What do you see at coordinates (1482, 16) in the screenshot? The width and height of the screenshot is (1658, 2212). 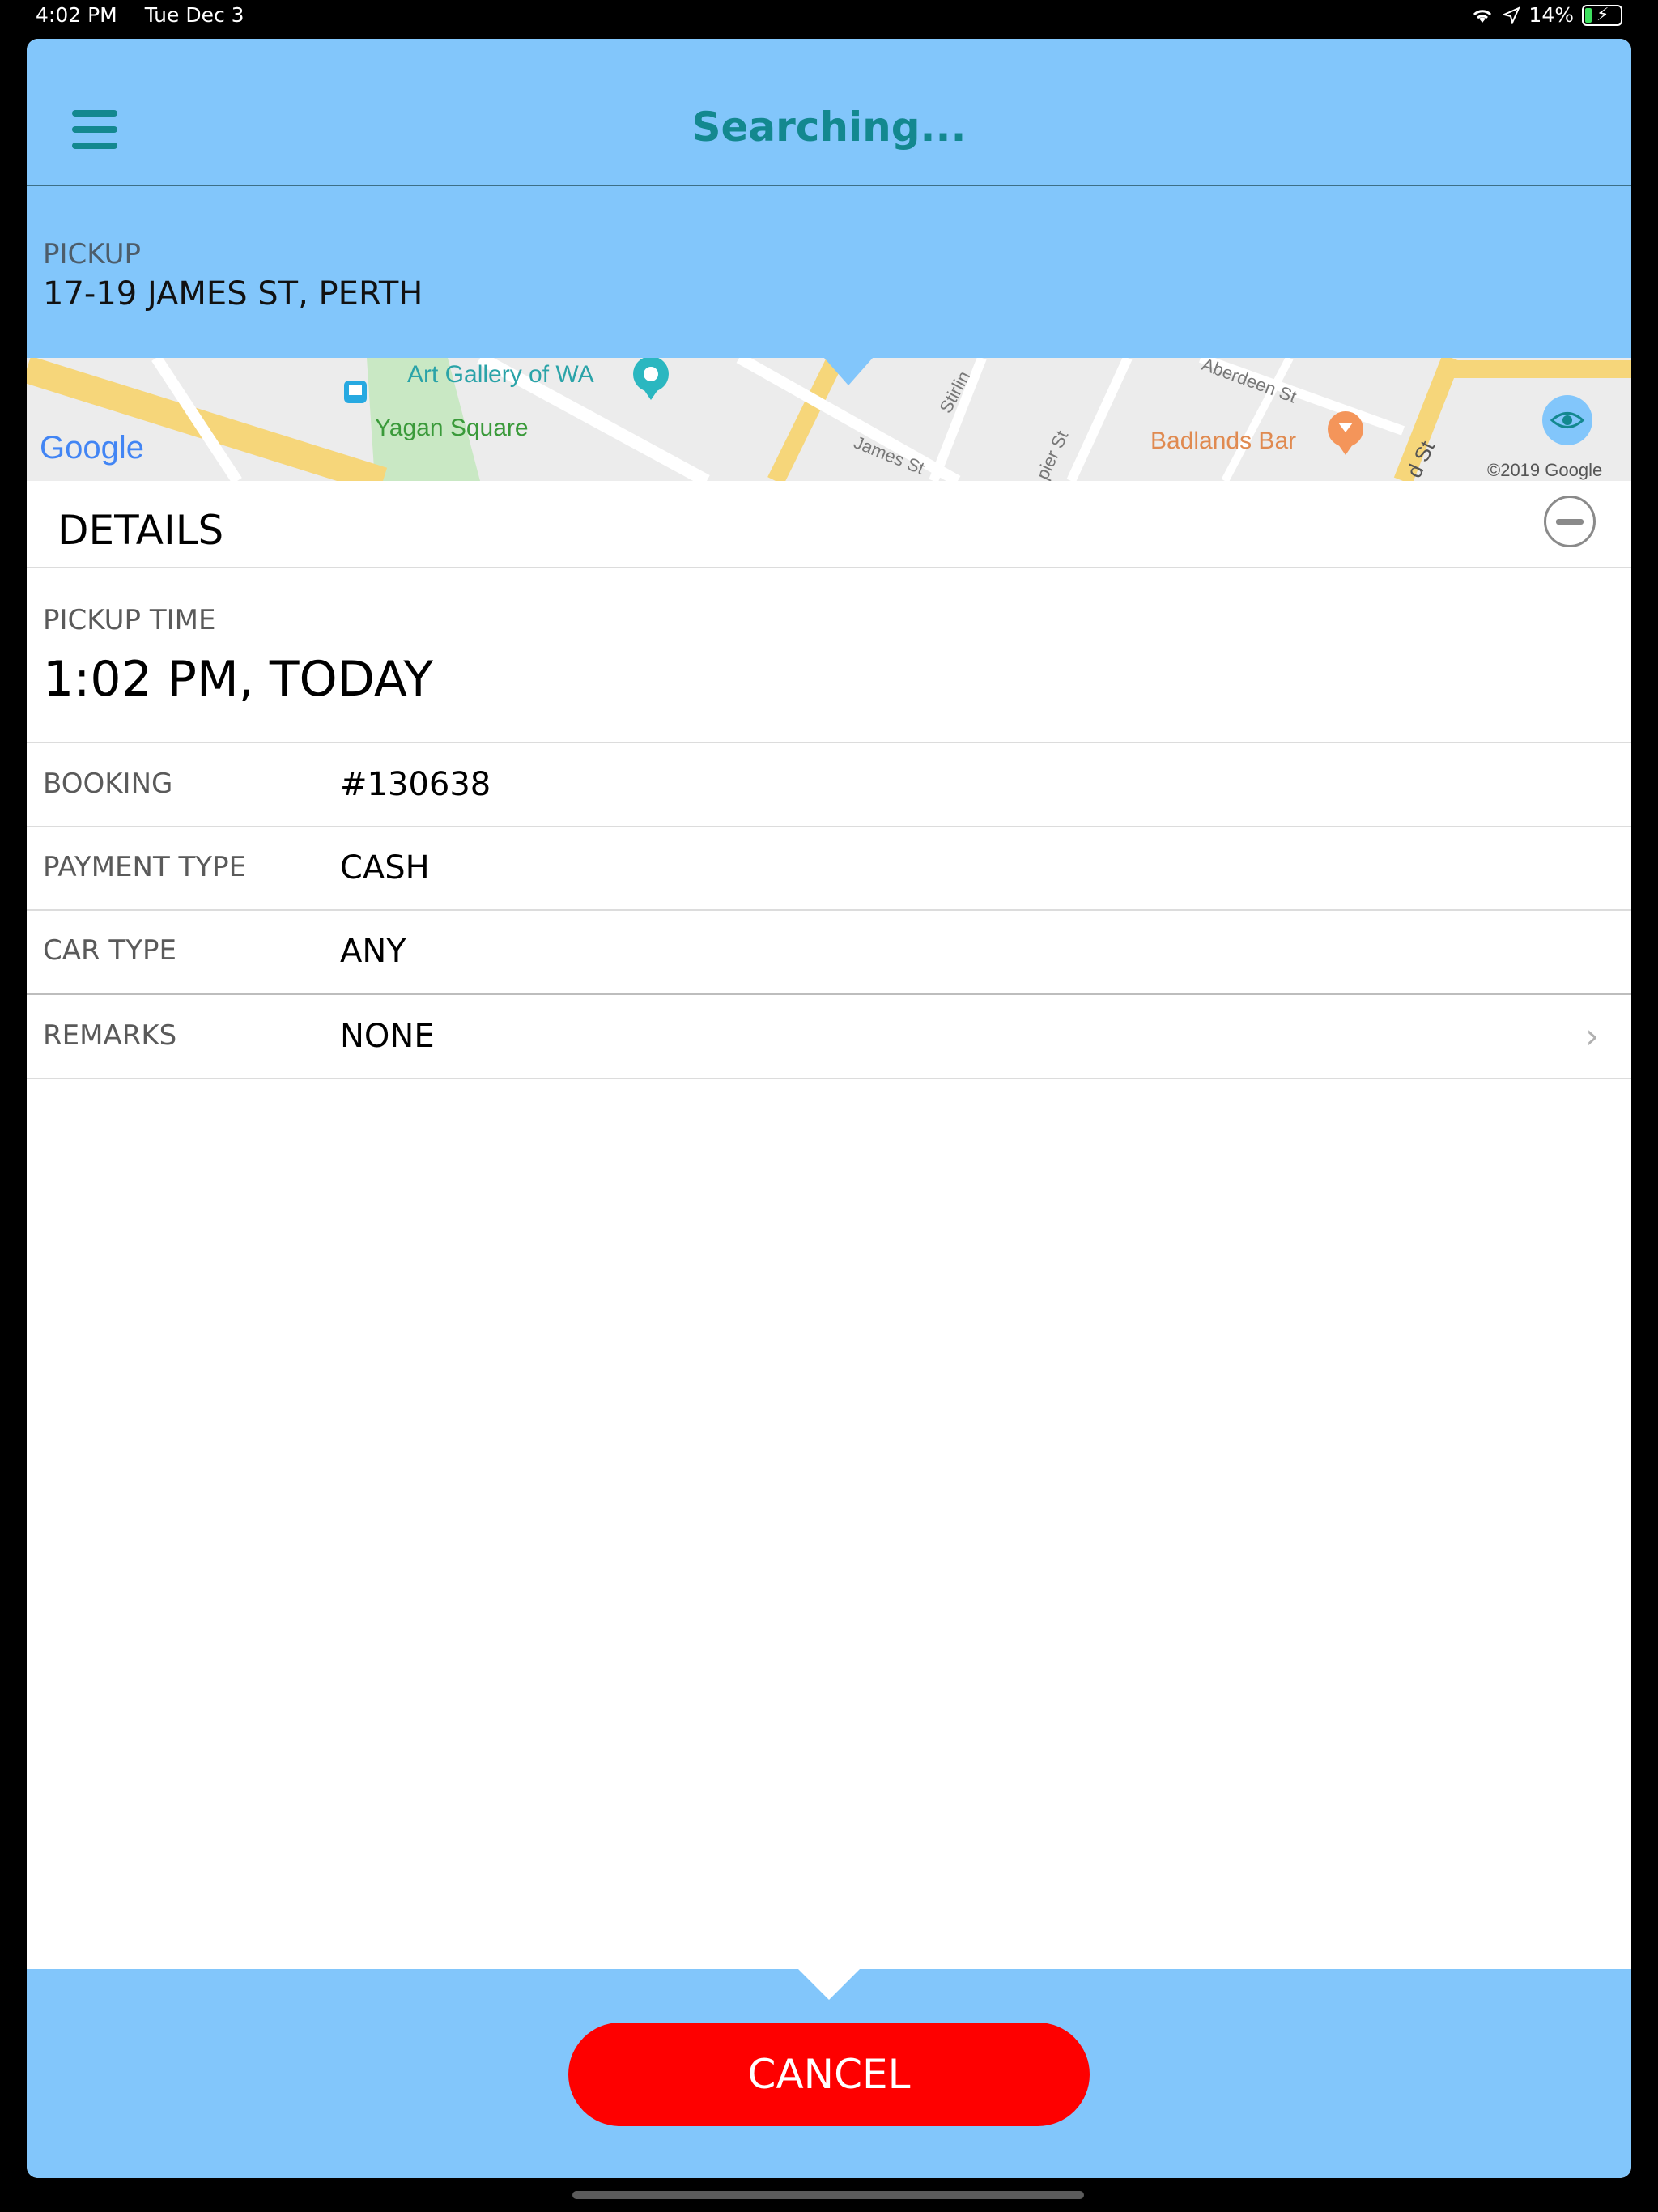 I see `wifi-icon` at bounding box center [1482, 16].